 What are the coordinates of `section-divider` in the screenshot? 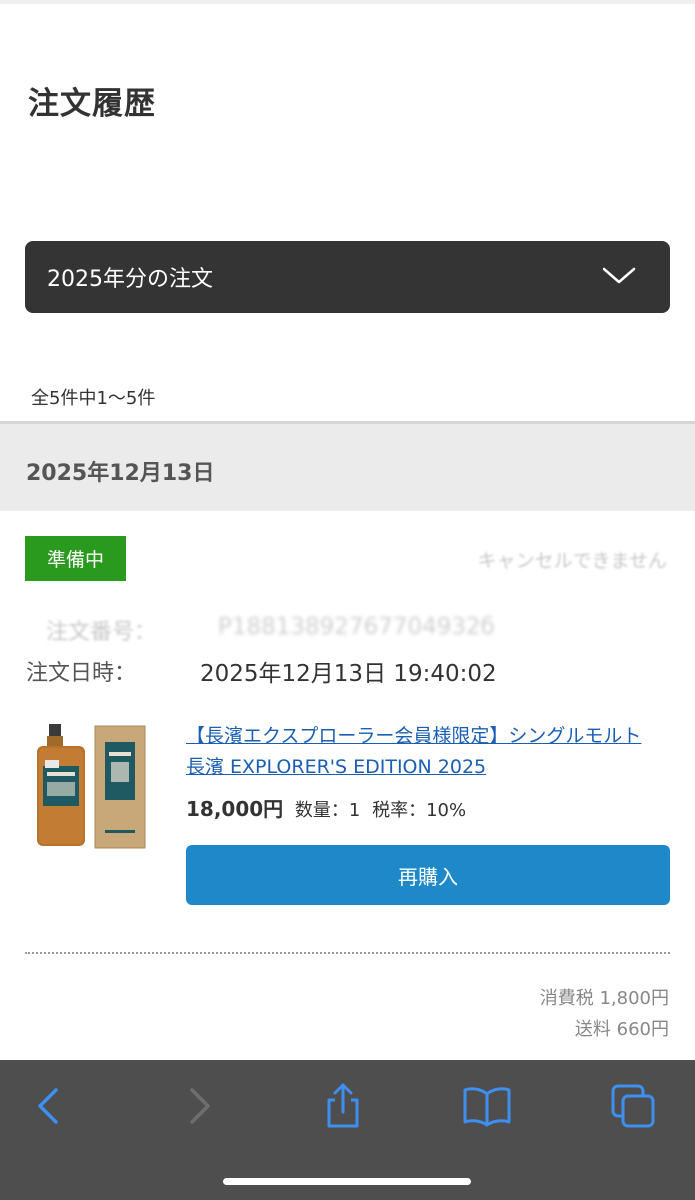 It's located at (347, 953).